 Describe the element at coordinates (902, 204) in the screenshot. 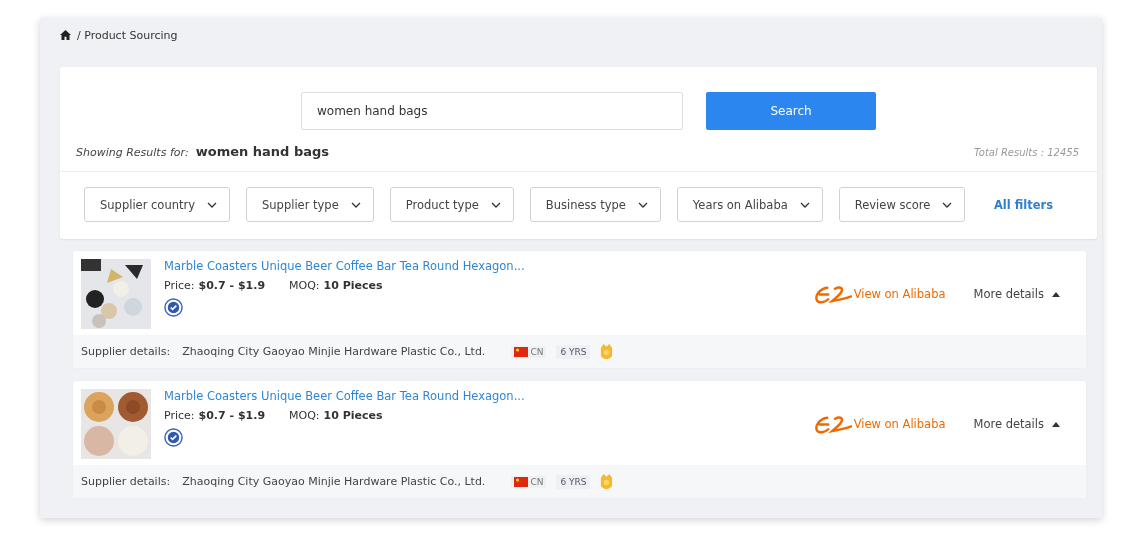

I see `filter-dropdown: Review score` at that location.